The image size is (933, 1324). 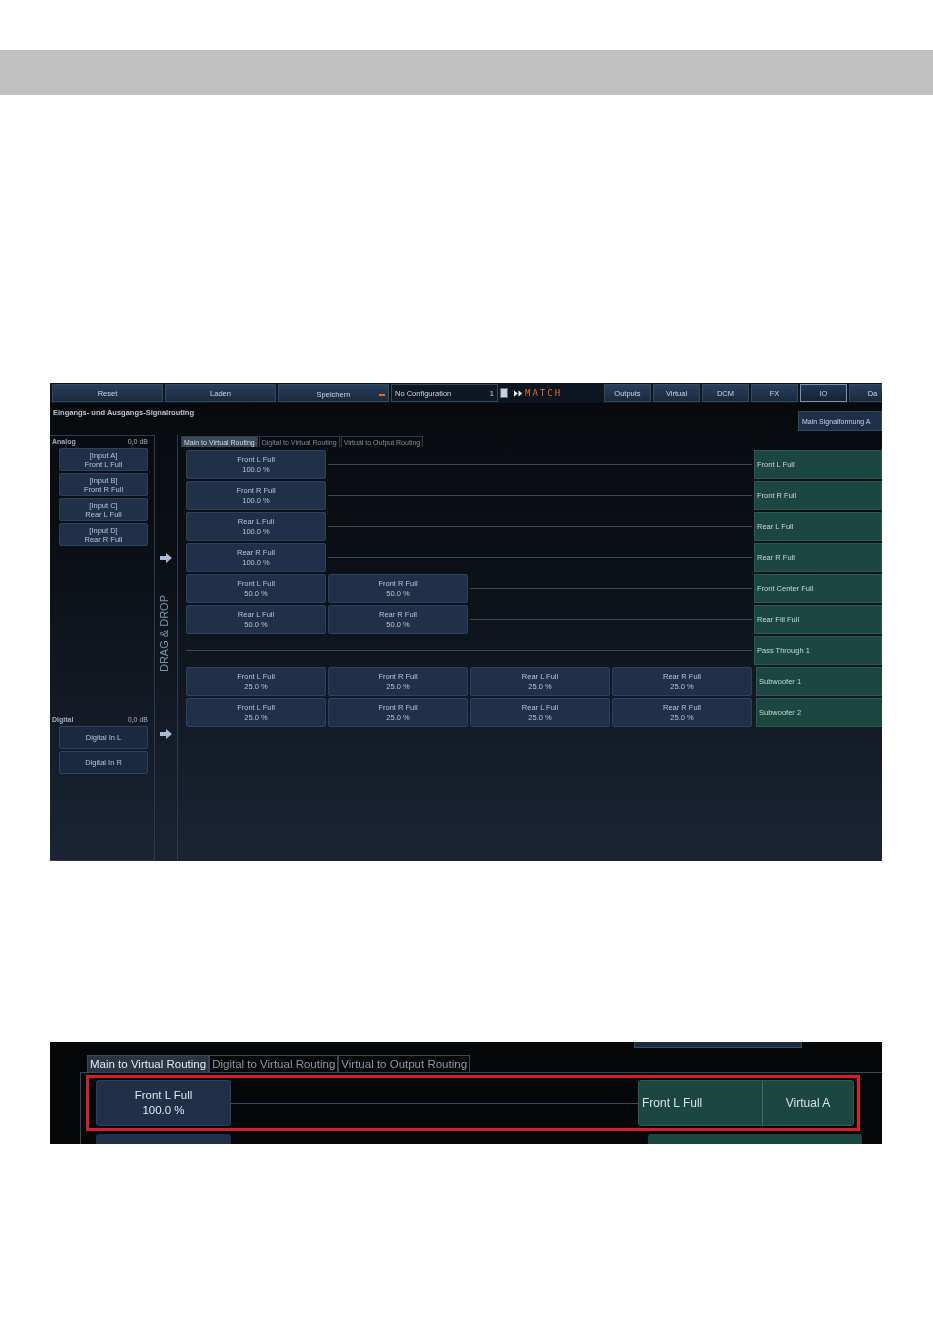 I want to click on channel-name: Front L Full, so click(x=701, y=1103).